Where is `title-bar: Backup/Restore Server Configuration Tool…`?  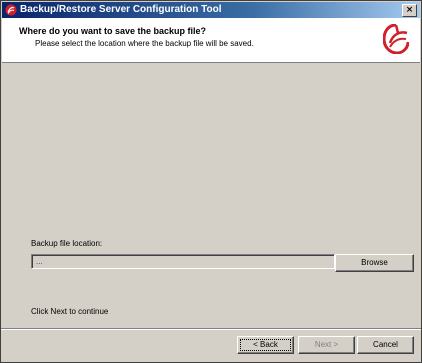
title-bar: Backup/Restore Server Configuration Tool… is located at coordinates (211, 10).